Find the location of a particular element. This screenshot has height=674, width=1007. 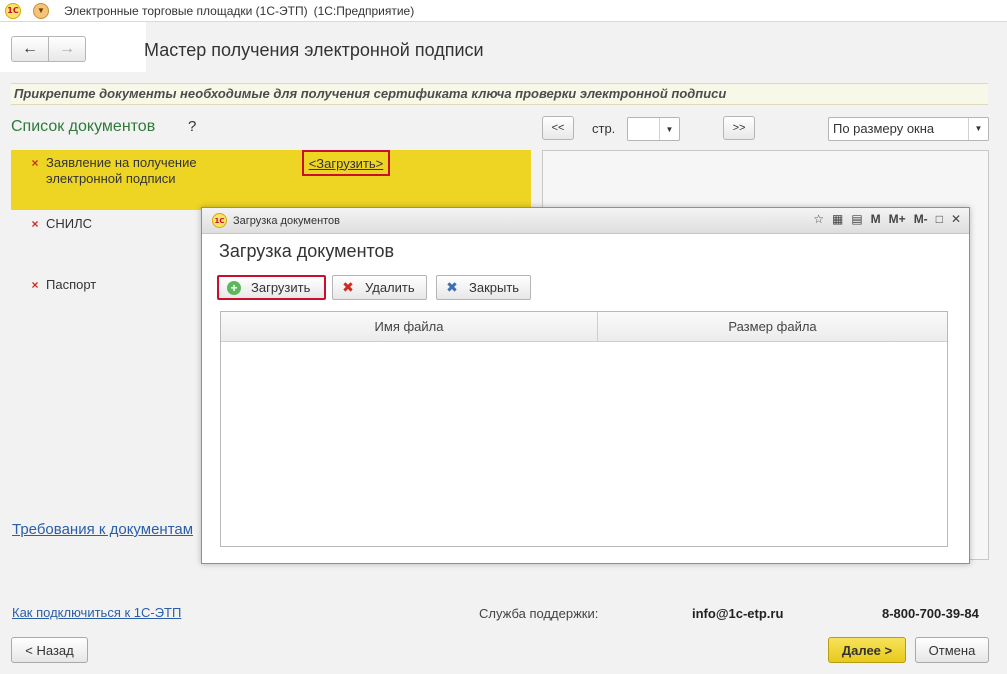

delete-button: ✖ Удалить is located at coordinates (379, 287).